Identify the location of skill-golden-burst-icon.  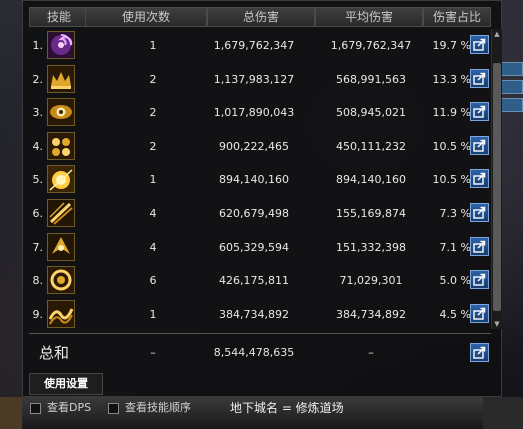
(61, 179).